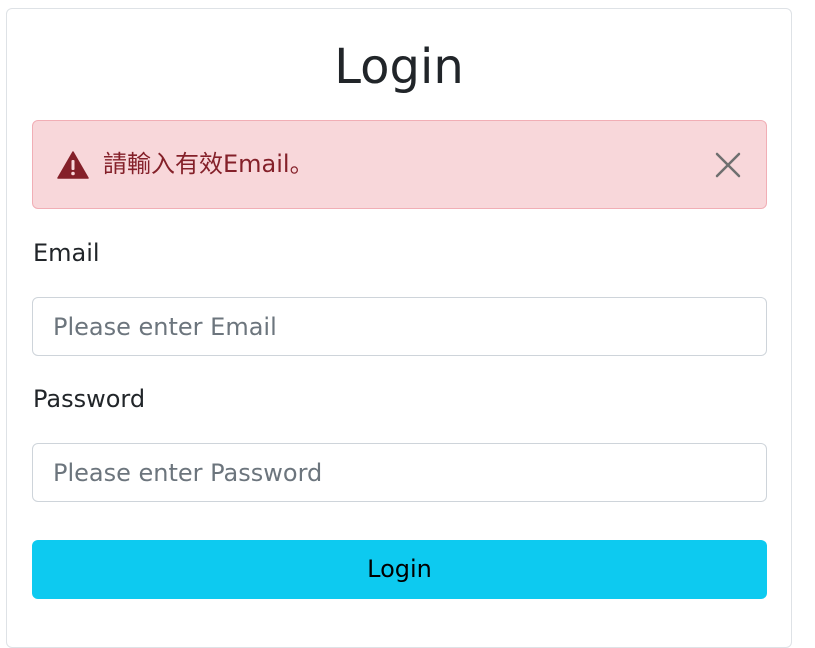 The height and width of the screenshot is (648, 815). What do you see at coordinates (399, 164) in the screenshot?
I see `error-alert: 請輸入有效Email。` at bounding box center [399, 164].